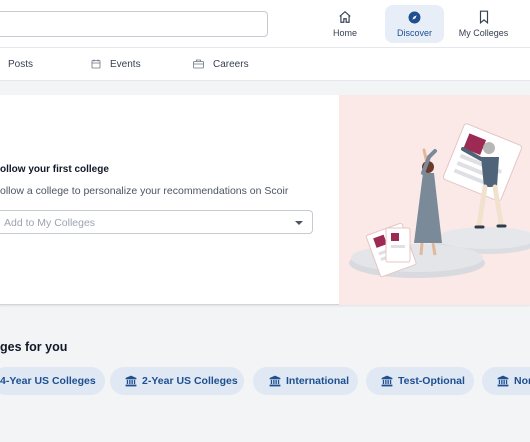 The width and height of the screenshot is (530, 442). I want to click on chip-label: 2-Year US Colleges, so click(190, 381).